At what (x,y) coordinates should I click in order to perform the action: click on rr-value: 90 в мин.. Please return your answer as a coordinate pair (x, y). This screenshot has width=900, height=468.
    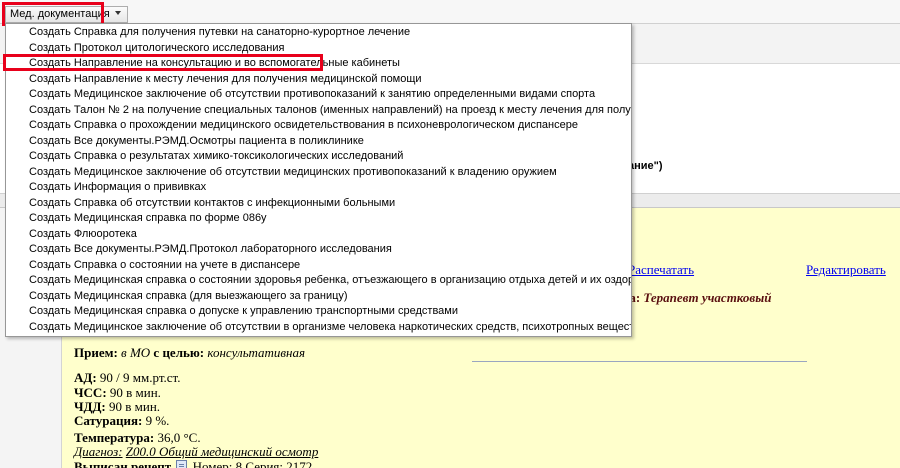
    Looking at the image, I should click on (135, 406).